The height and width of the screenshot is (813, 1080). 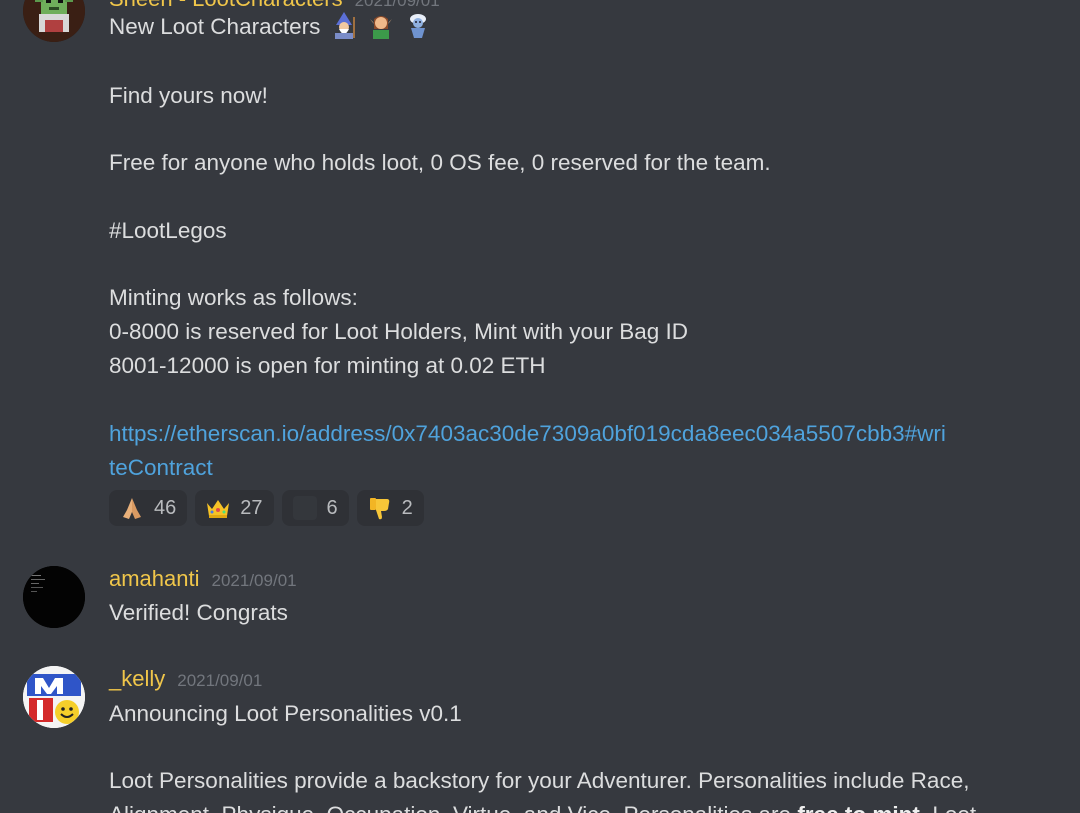 I want to click on message-line: New Loot Characters, so click(x=270, y=27).